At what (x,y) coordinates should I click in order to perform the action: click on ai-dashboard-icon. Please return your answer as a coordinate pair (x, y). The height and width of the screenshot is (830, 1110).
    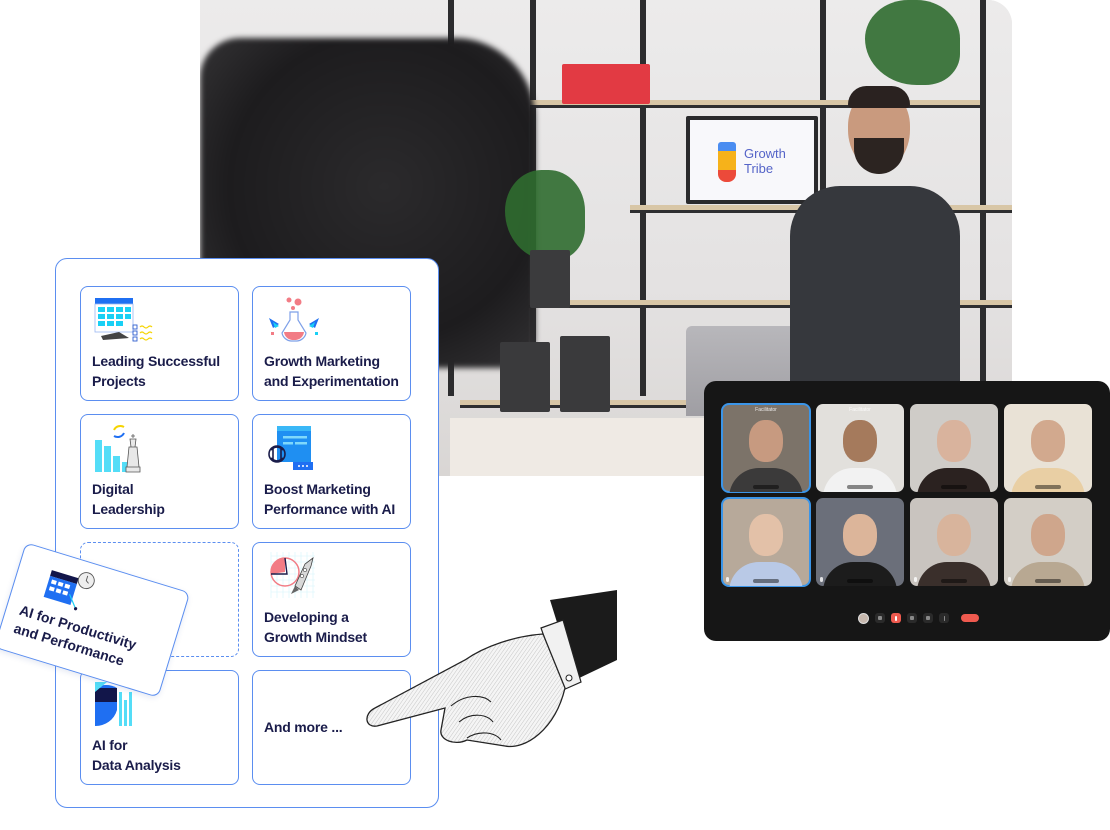
    Looking at the image, I should click on (290, 448).